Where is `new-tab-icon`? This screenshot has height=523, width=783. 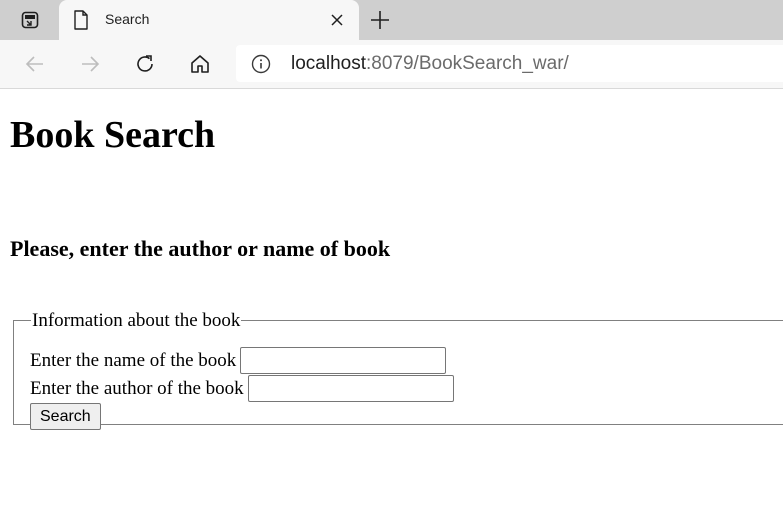 new-tab-icon is located at coordinates (380, 20).